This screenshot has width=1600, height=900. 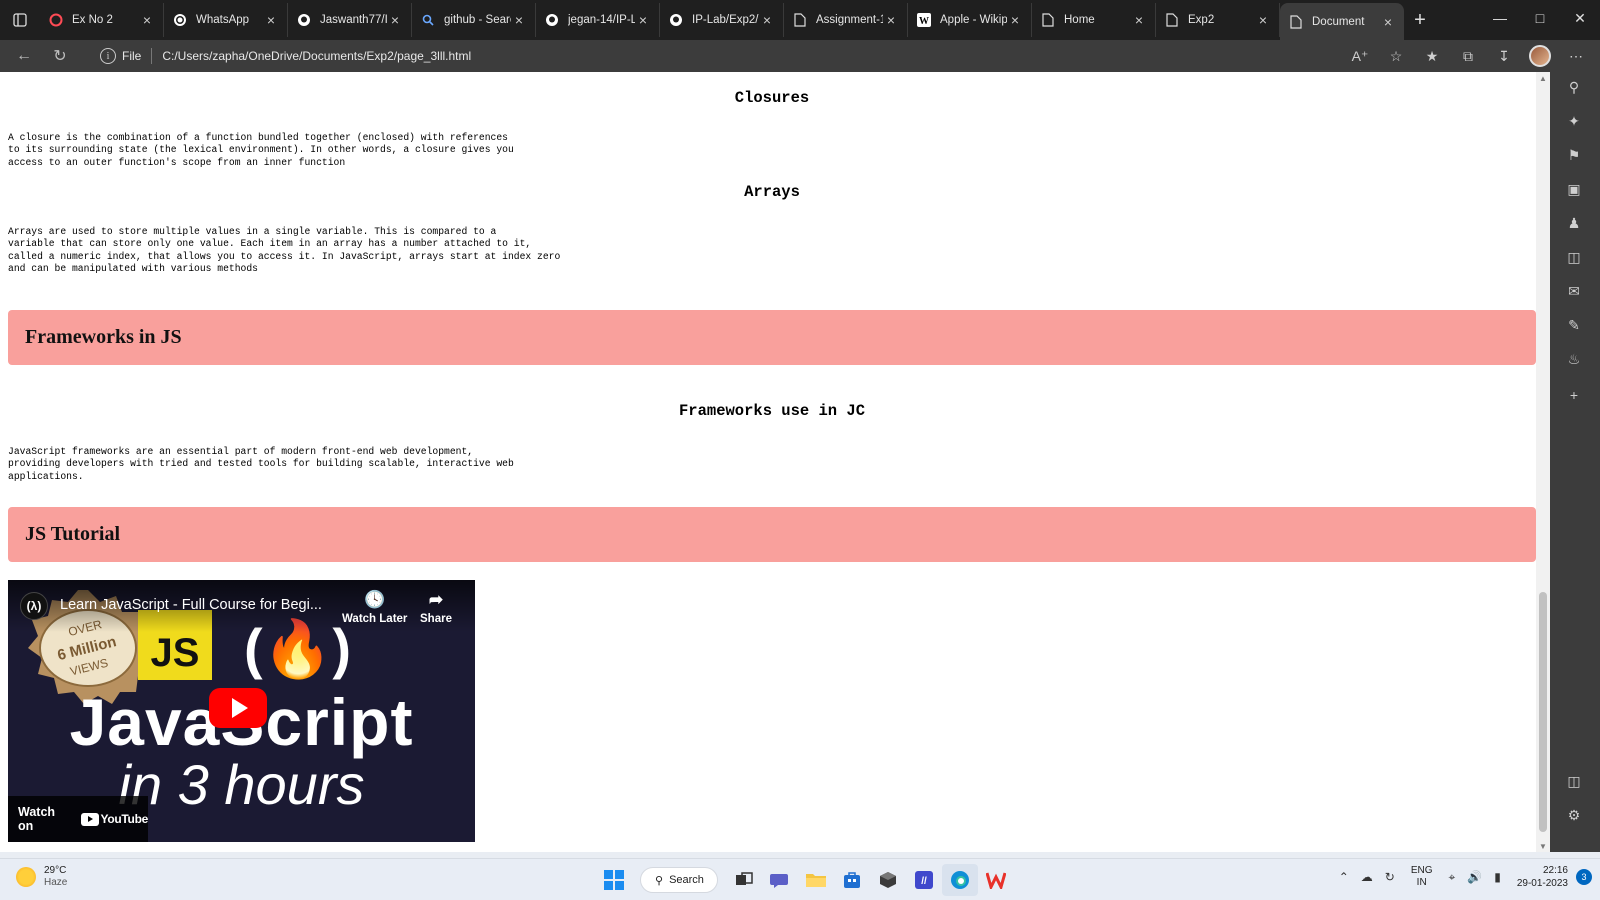 I want to click on tab-github-search: github - Search ×, so click(x=474, y=20).